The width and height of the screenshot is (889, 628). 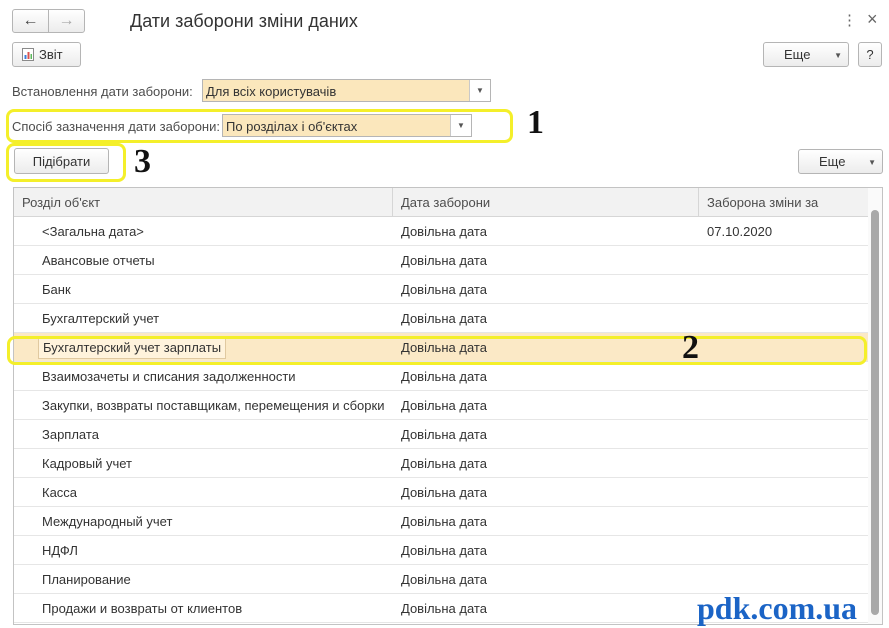 What do you see at coordinates (101, 318) in the screenshot?
I see `cell-section: Бухгалтерский учет` at bounding box center [101, 318].